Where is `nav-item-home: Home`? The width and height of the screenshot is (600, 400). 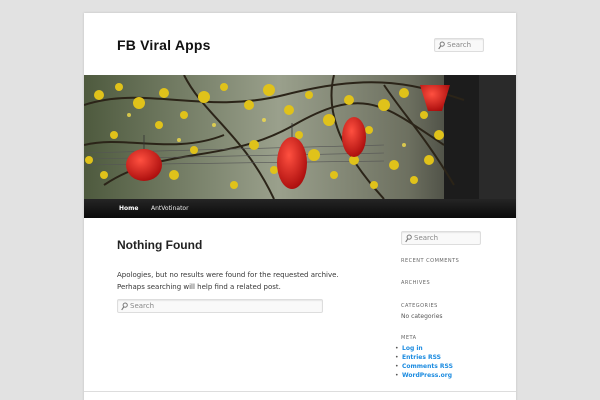 nav-item-home: Home is located at coordinates (128, 208).